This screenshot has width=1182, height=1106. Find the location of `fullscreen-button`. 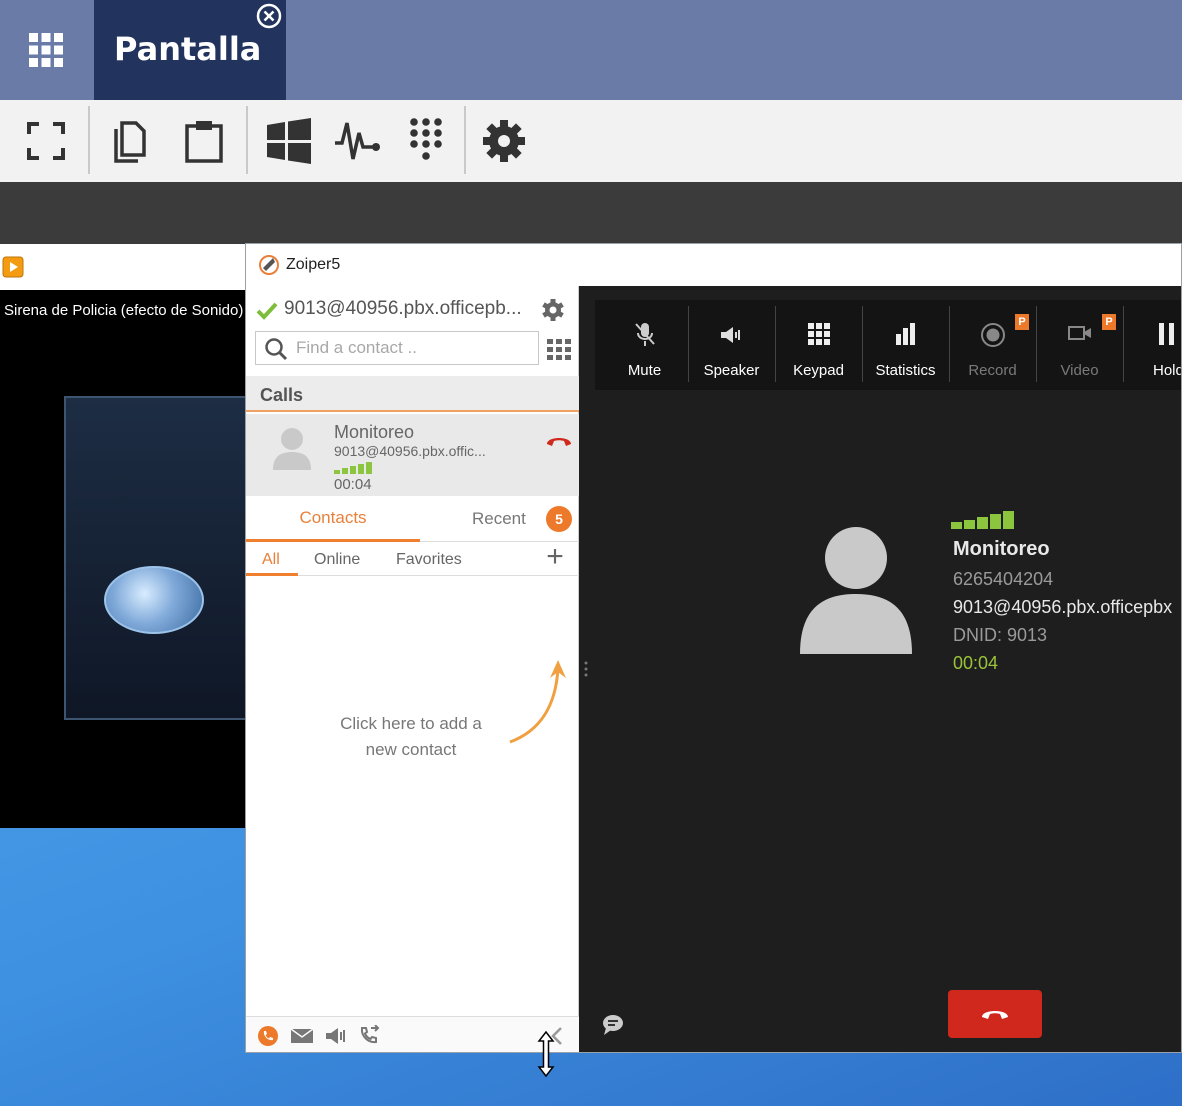

fullscreen-button is located at coordinates (46, 141).